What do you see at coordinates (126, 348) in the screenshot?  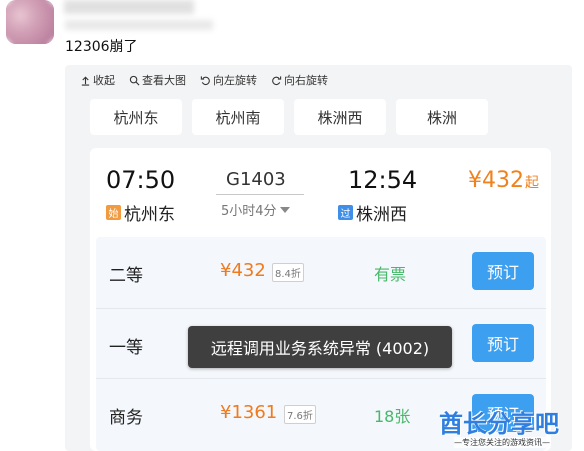 I see `seat-class: 一等` at bounding box center [126, 348].